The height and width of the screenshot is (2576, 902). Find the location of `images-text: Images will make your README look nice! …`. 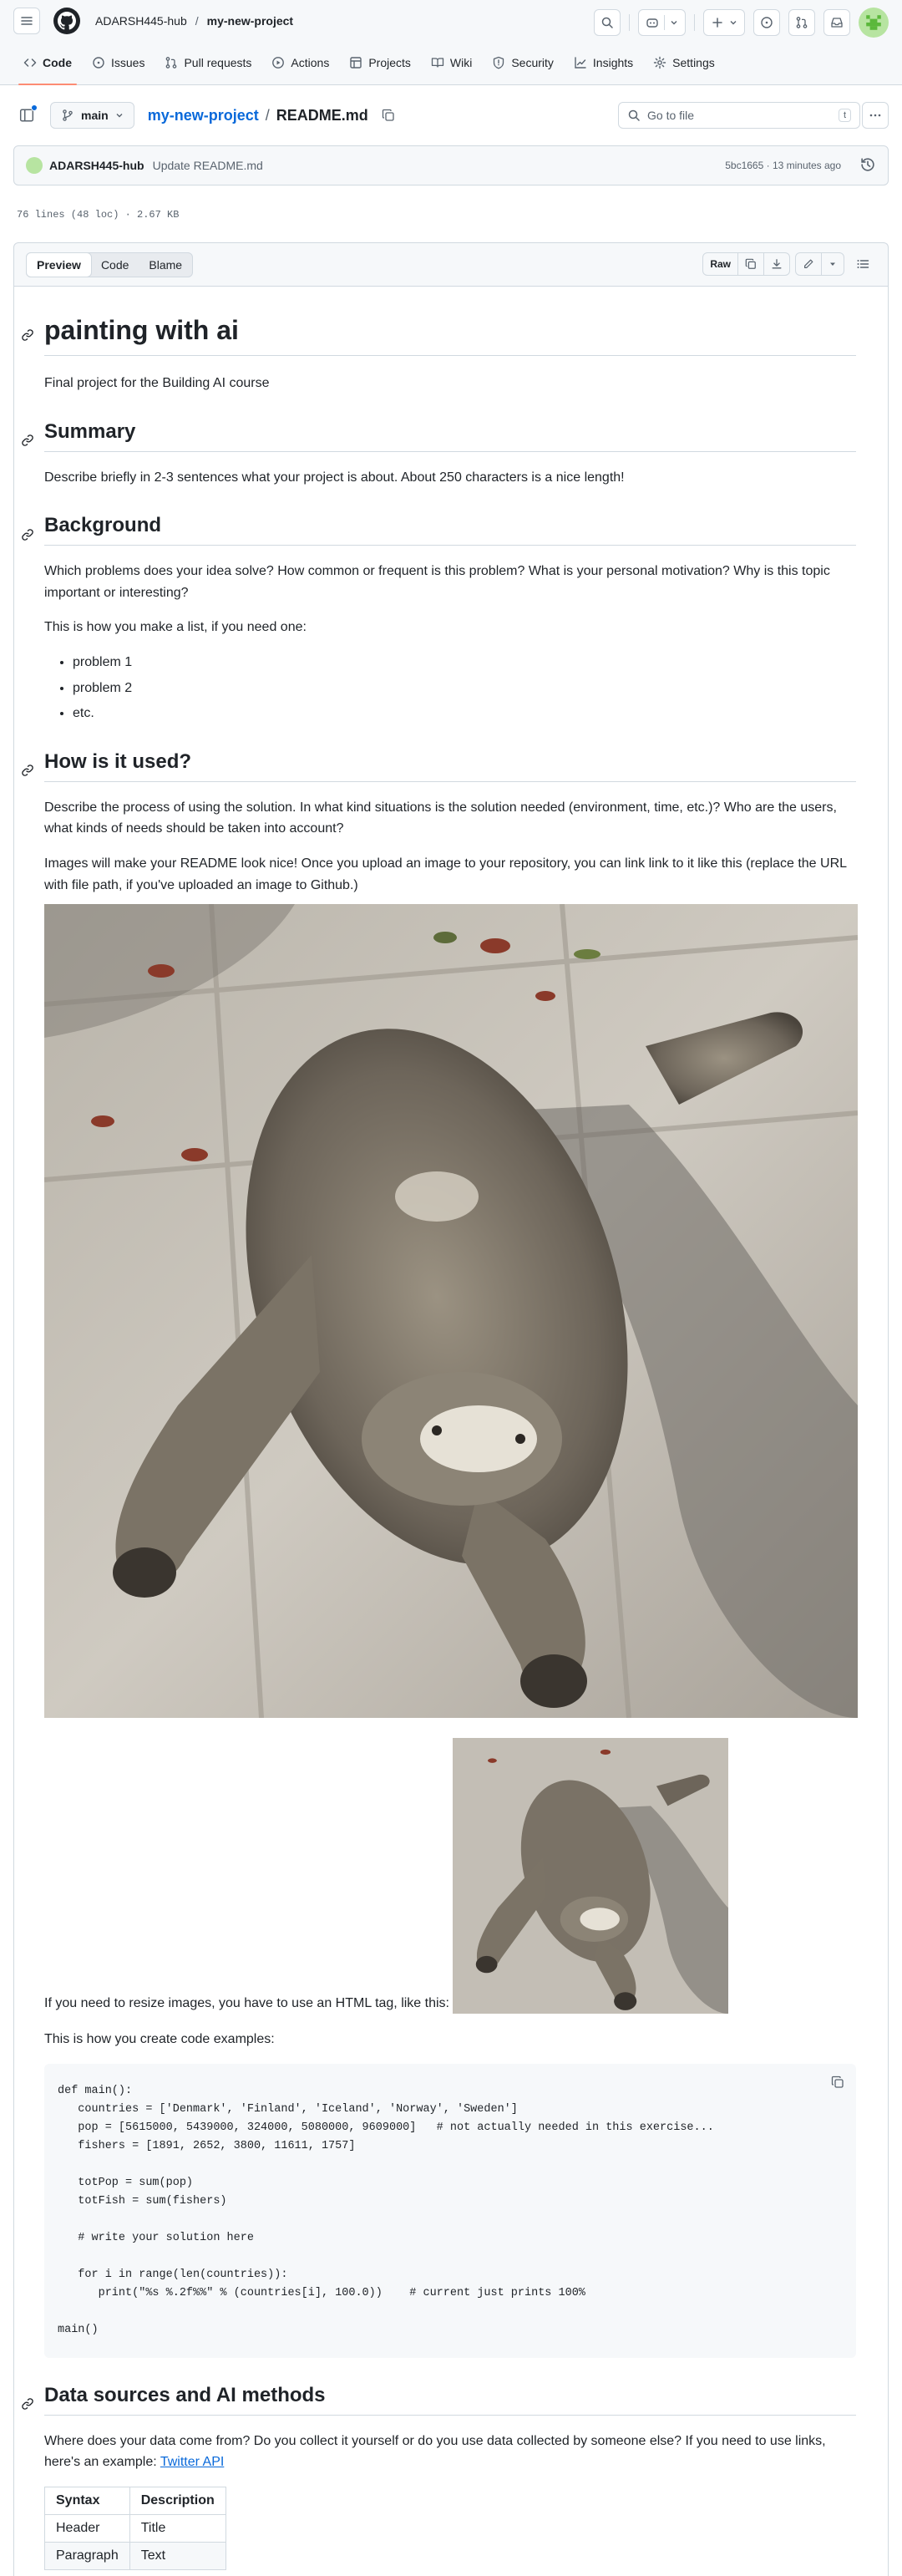

images-text: Images will make your README look nice! … is located at coordinates (445, 874).